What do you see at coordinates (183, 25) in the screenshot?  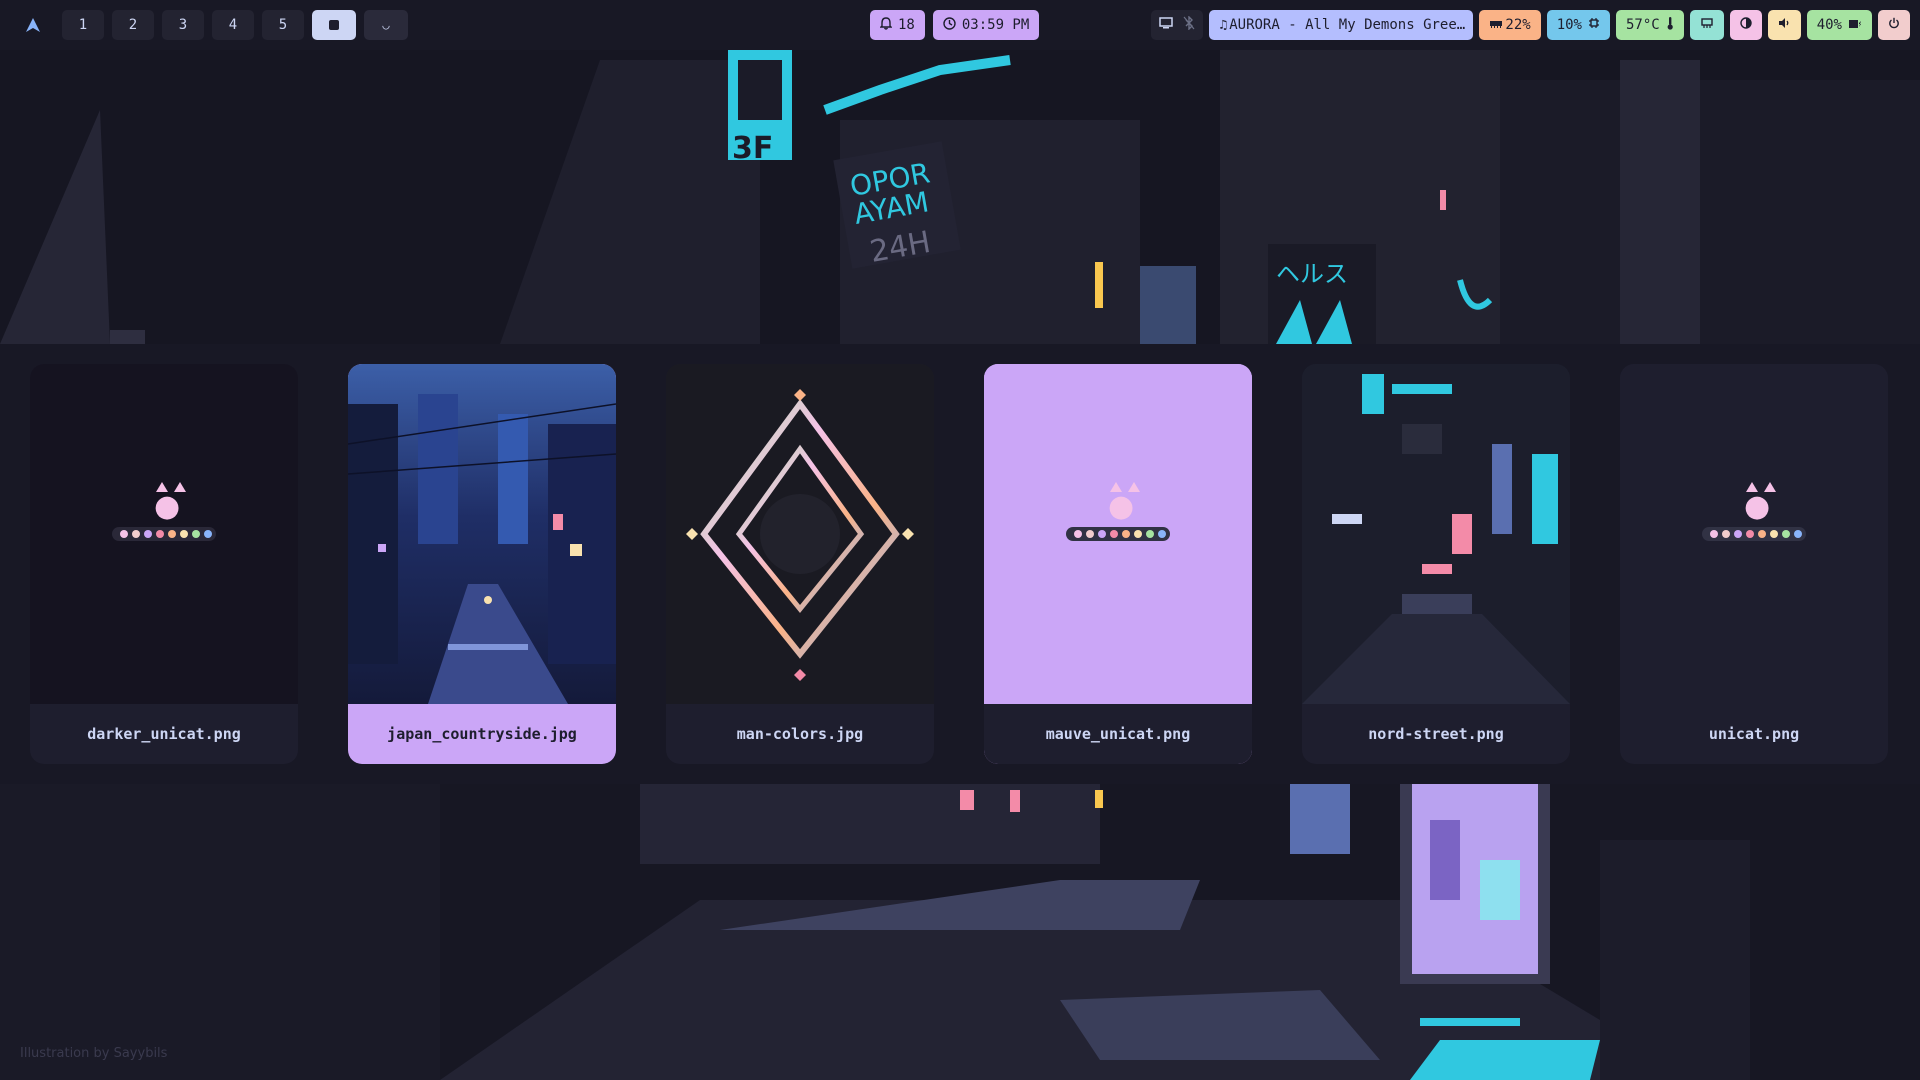 I see `workspace-3: 3` at bounding box center [183, 25].